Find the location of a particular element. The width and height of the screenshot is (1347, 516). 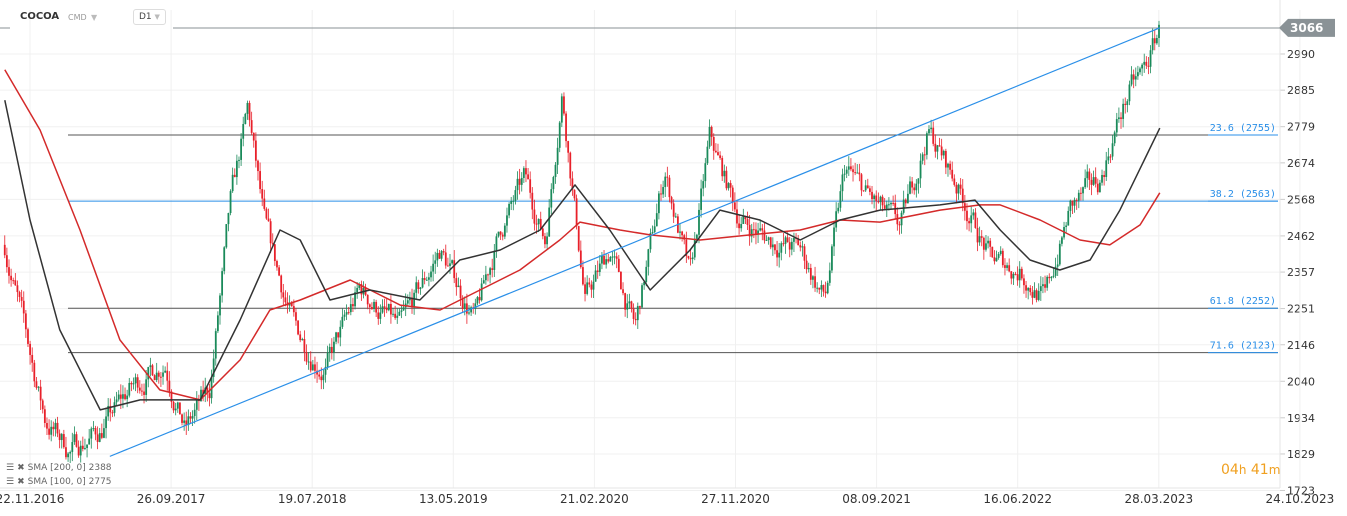

legend-sma100: ☰ ✖ SMA [100, 0] 2775 is located at coordinates (60, 482).